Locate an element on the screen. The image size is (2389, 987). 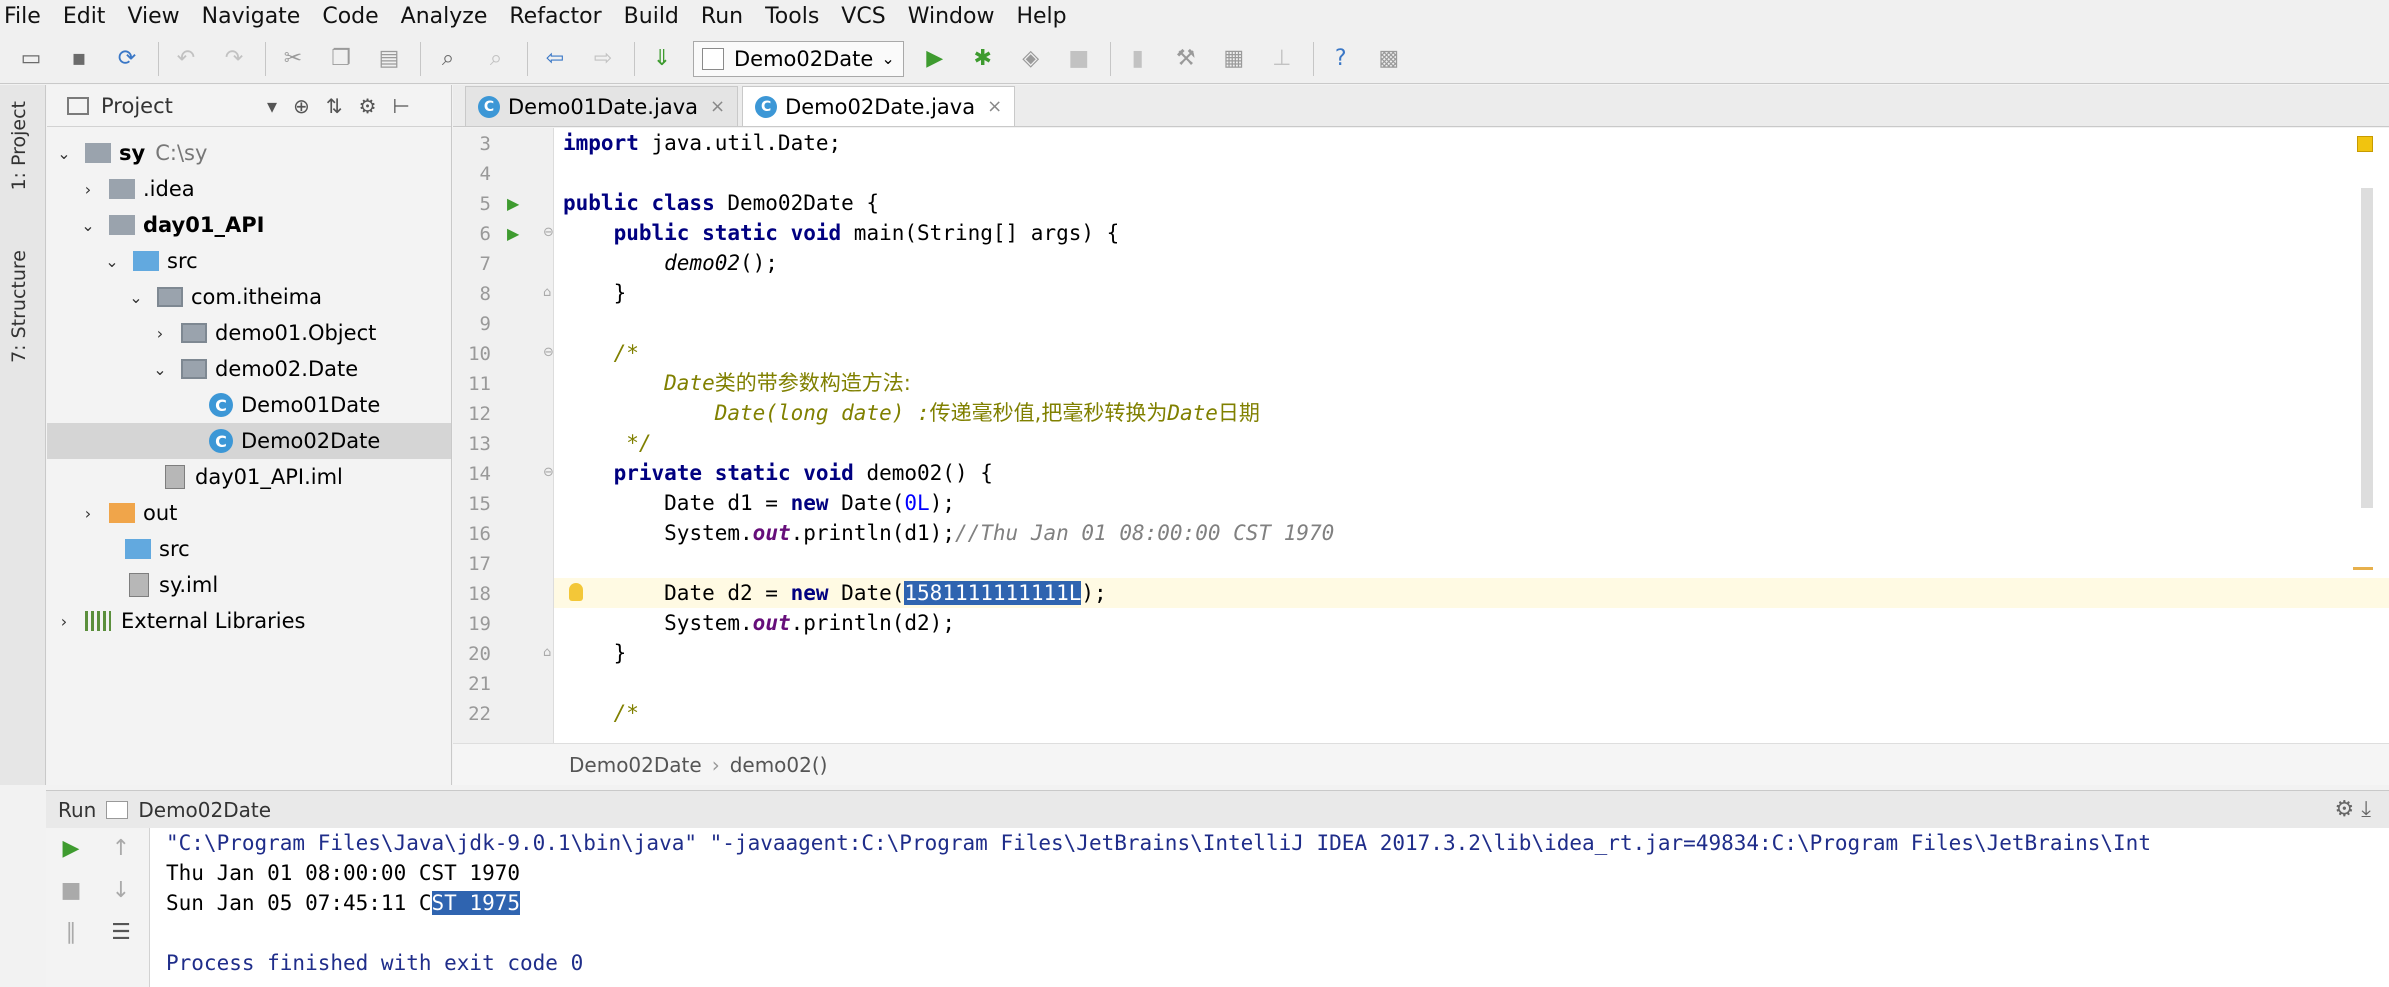
paste-icon: ▤ is located at coordinates (389, 59).